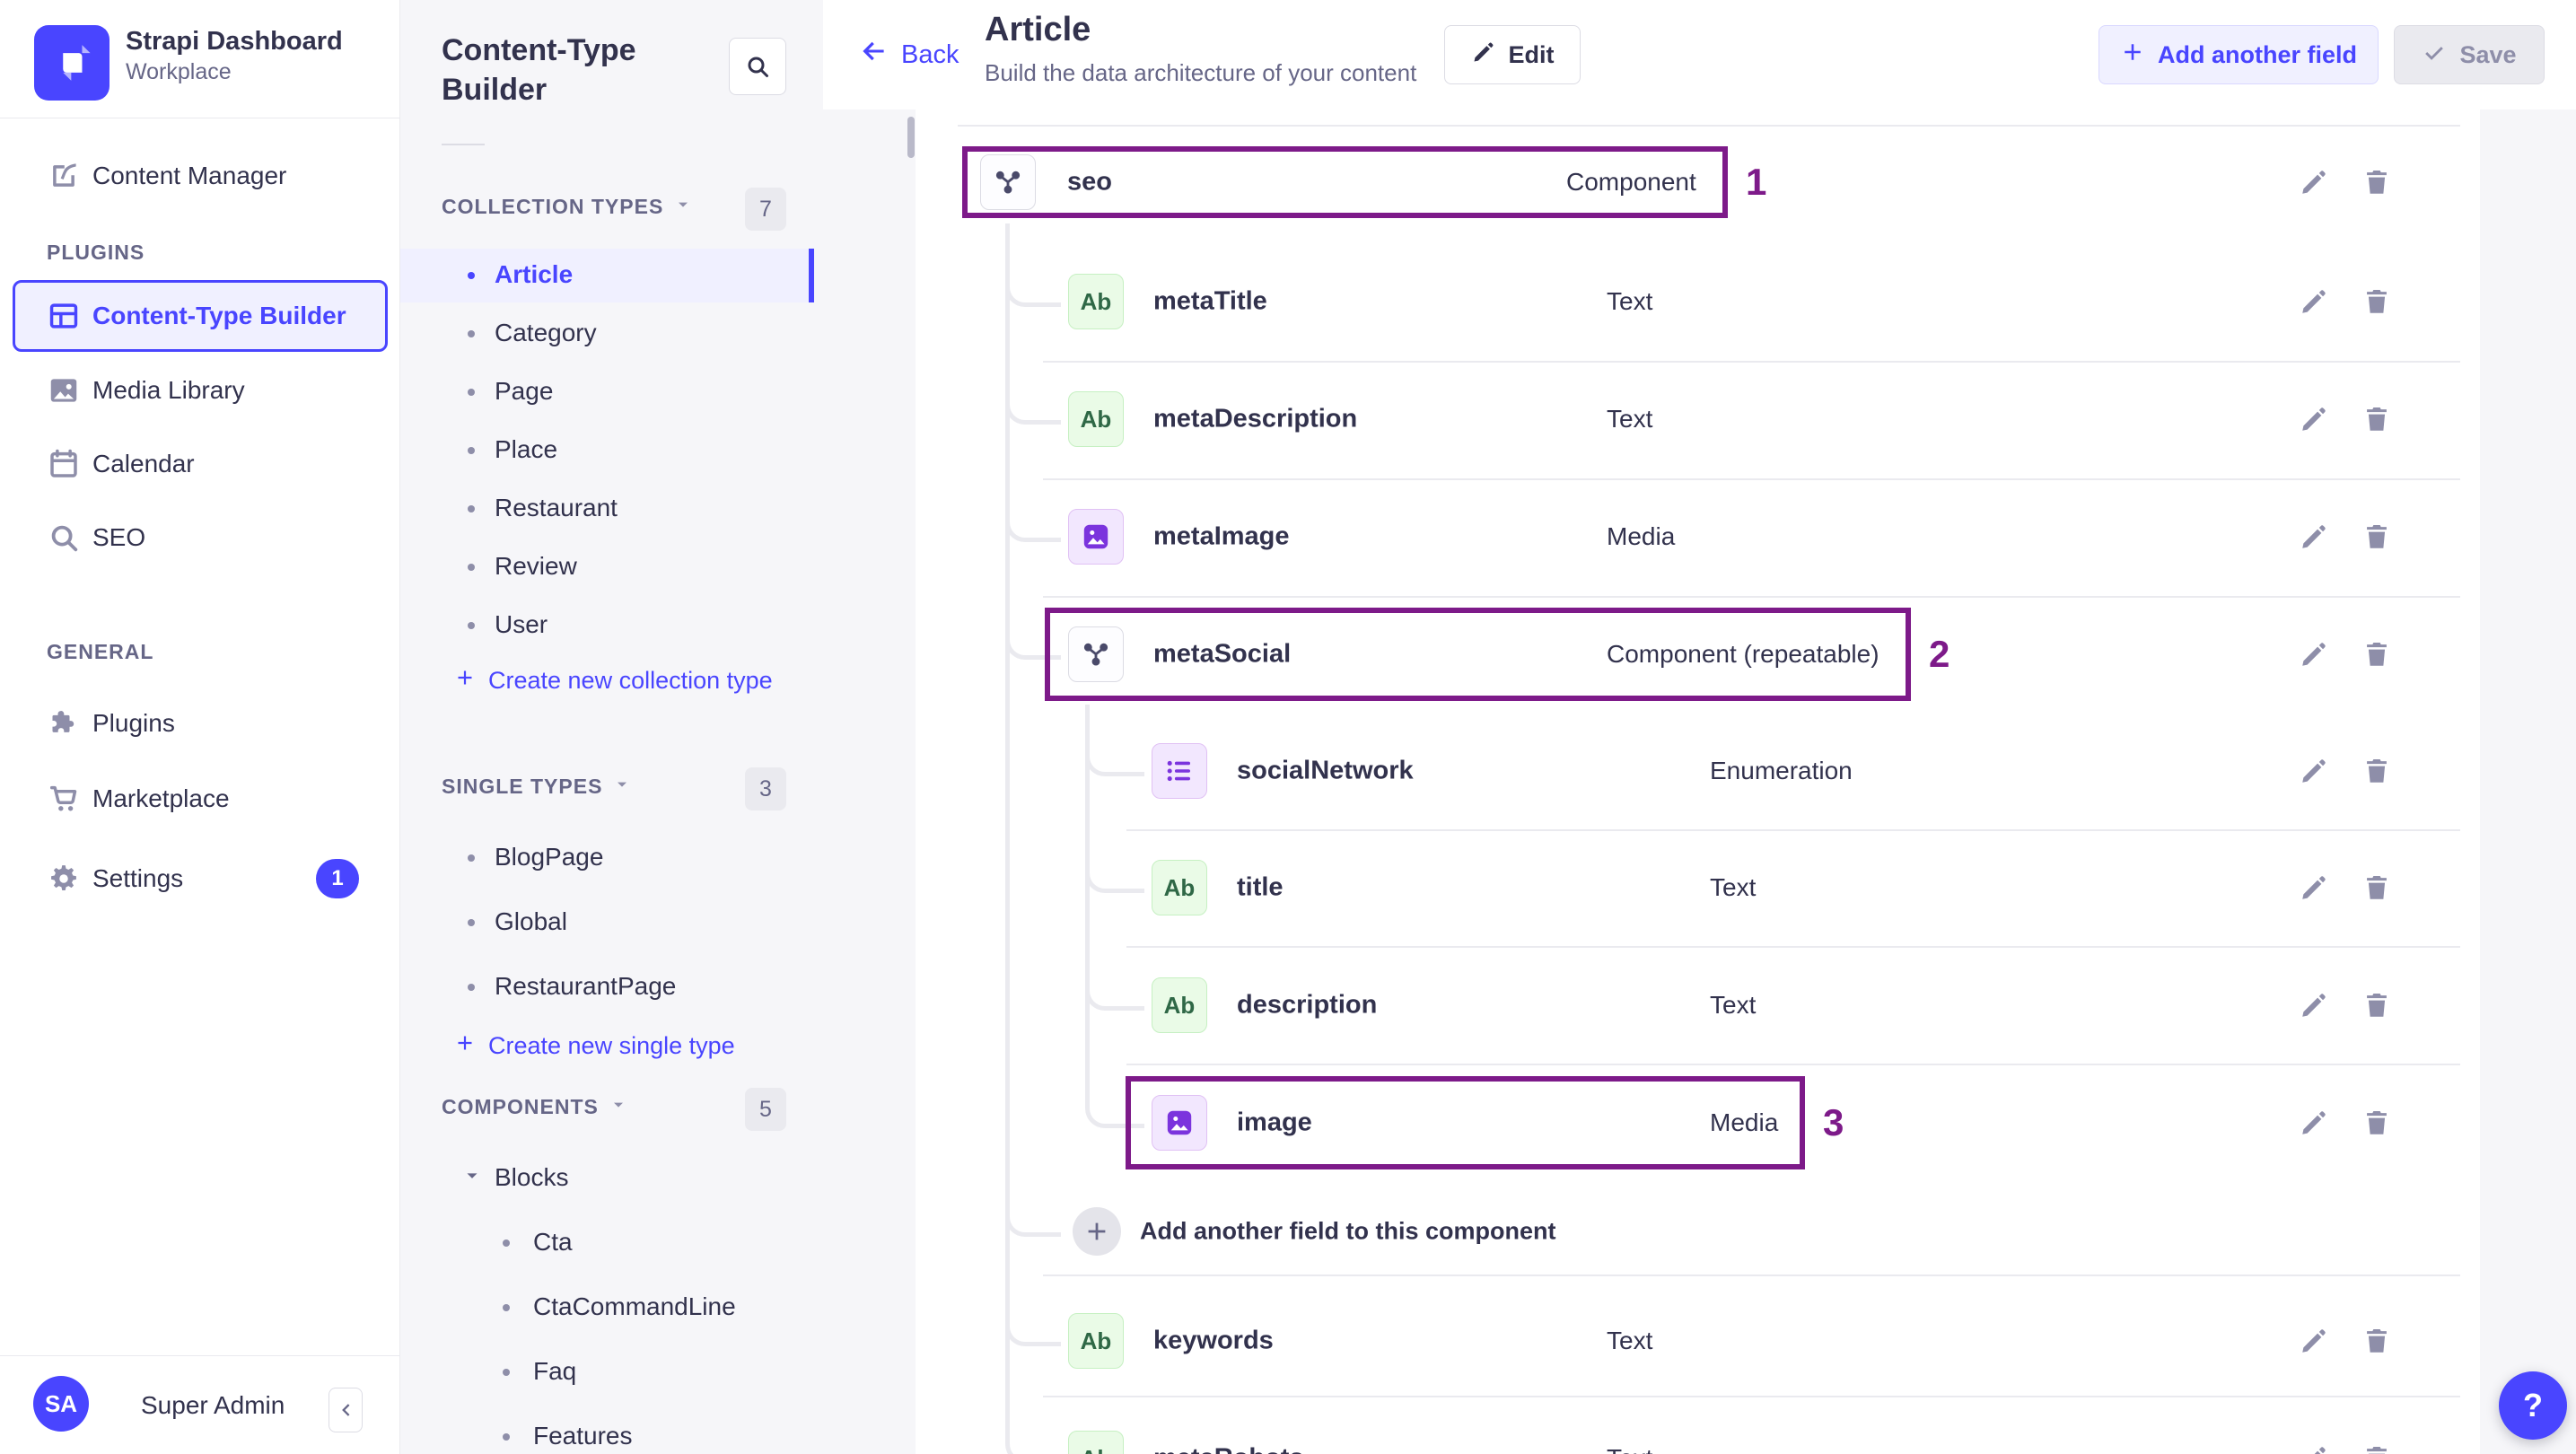  What do you see at coordinates (119, 537) in the screenshot?
I see `sidebar-item-label: SEO` at bounding box center [119, 537].